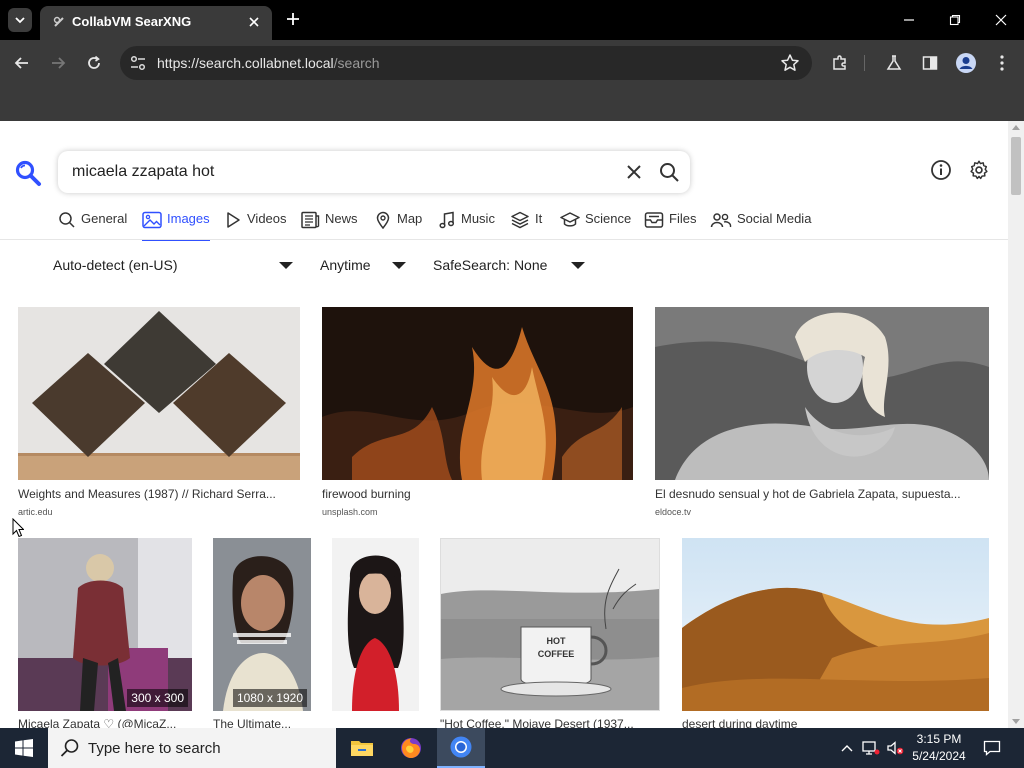 The width and height of the screenshot is (1024, 768). I want to click on tab-music: Music, so click(466, 226).